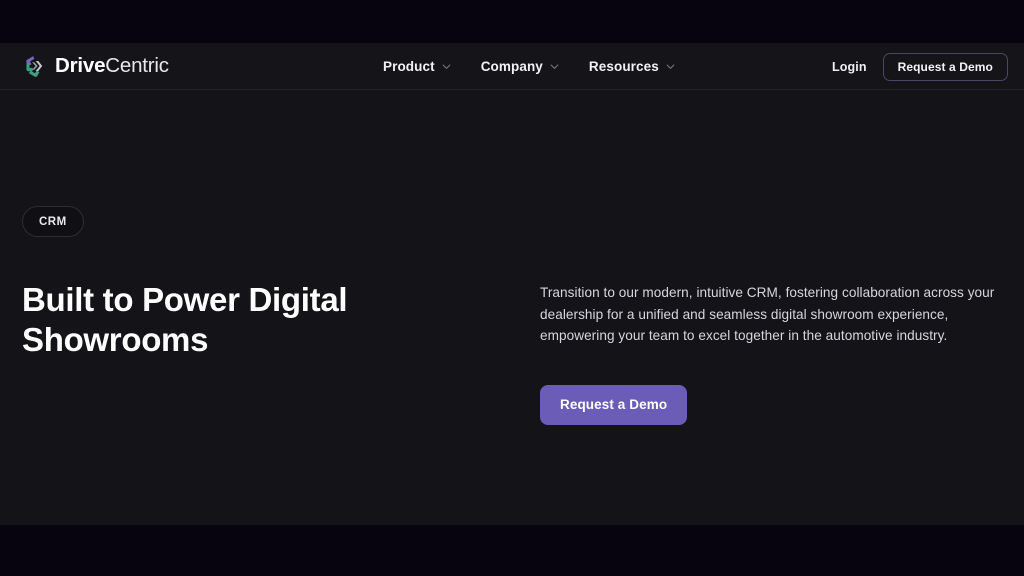  What do you see at coordinates (512, 550) in the screenshot?
I see `letterbox-bottom-bar` at bounding box center [512, 550].